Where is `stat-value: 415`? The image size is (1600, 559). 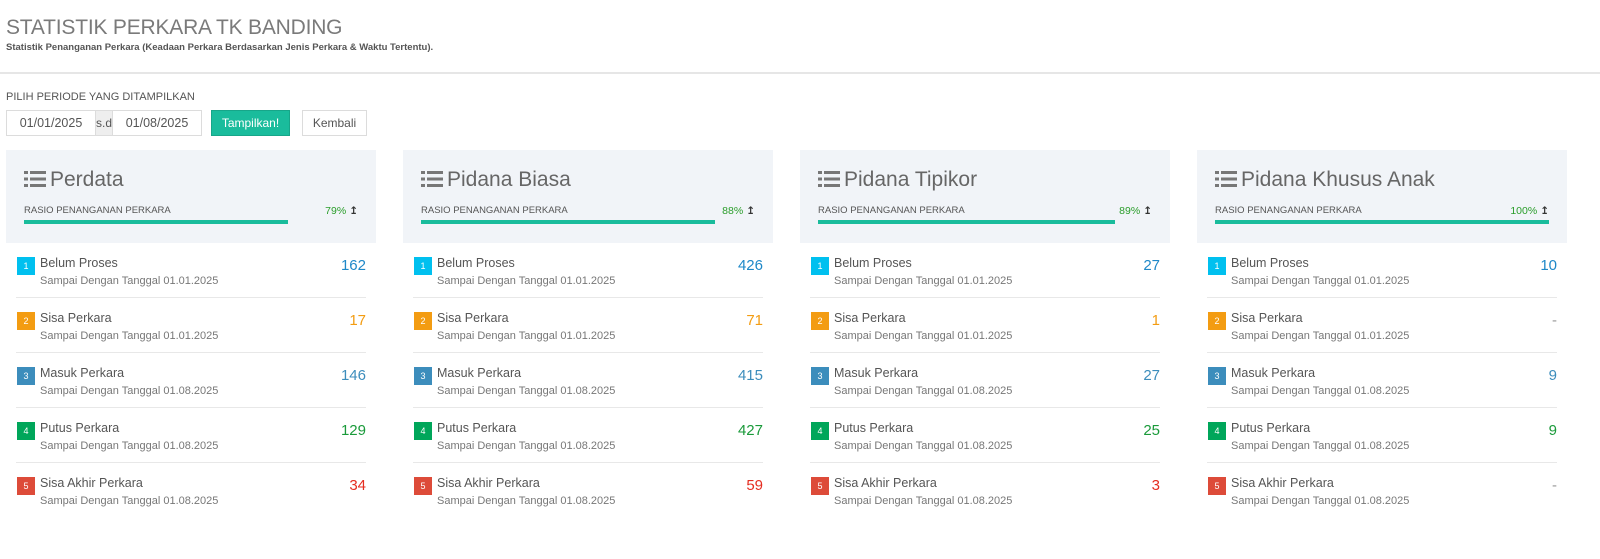 stat-value: 415 is located at coordinates (750, 375).